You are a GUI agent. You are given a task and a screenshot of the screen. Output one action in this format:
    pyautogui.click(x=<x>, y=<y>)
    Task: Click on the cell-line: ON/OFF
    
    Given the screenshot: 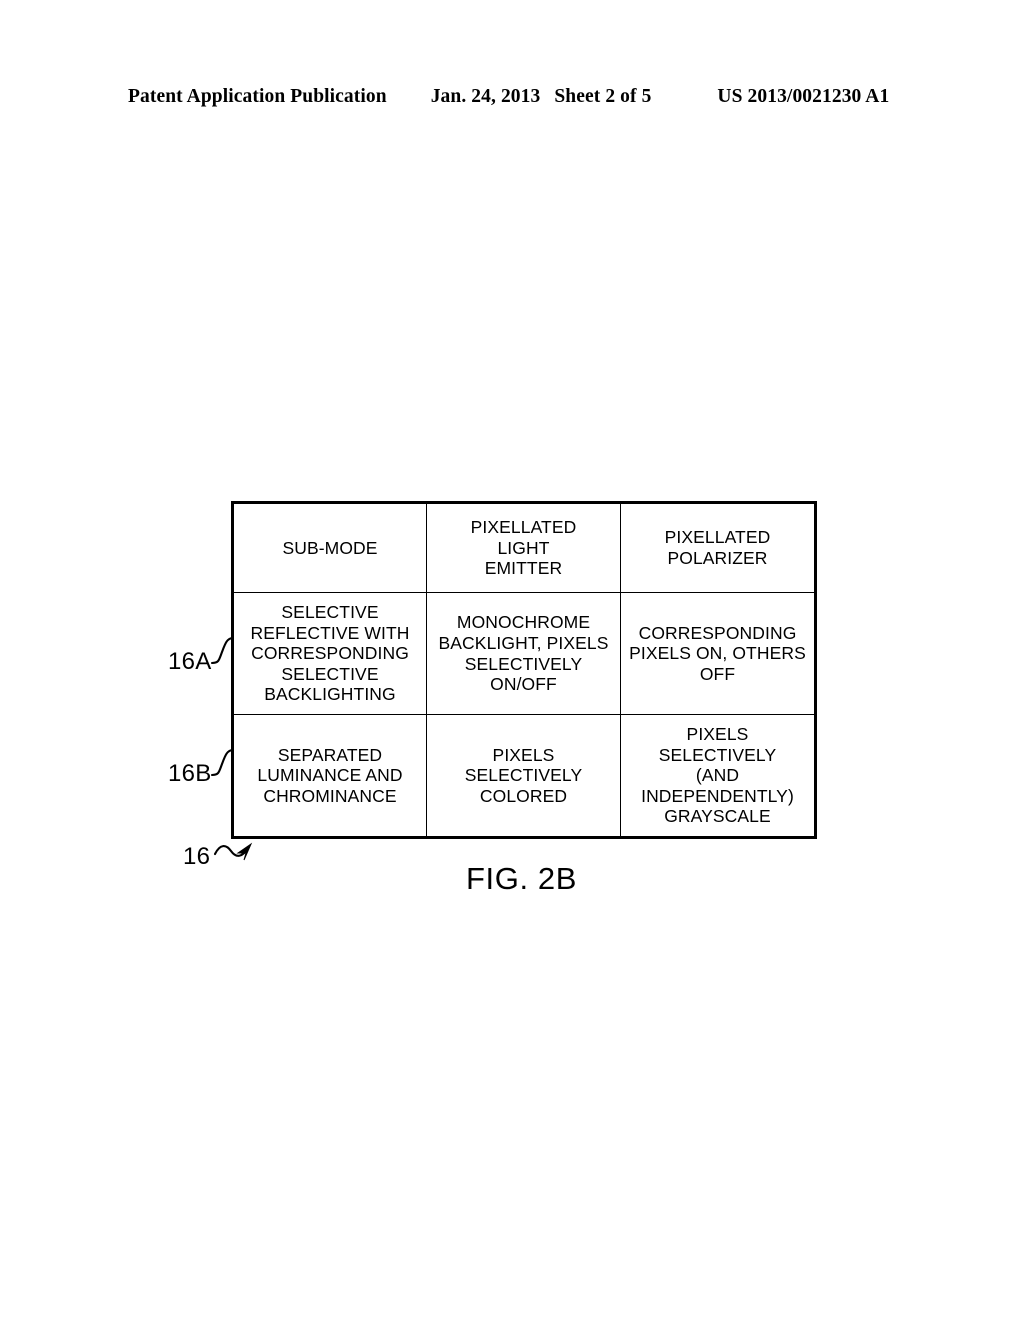 What is the action you would take?
    pyautogui.click(x=523, y=684)
    